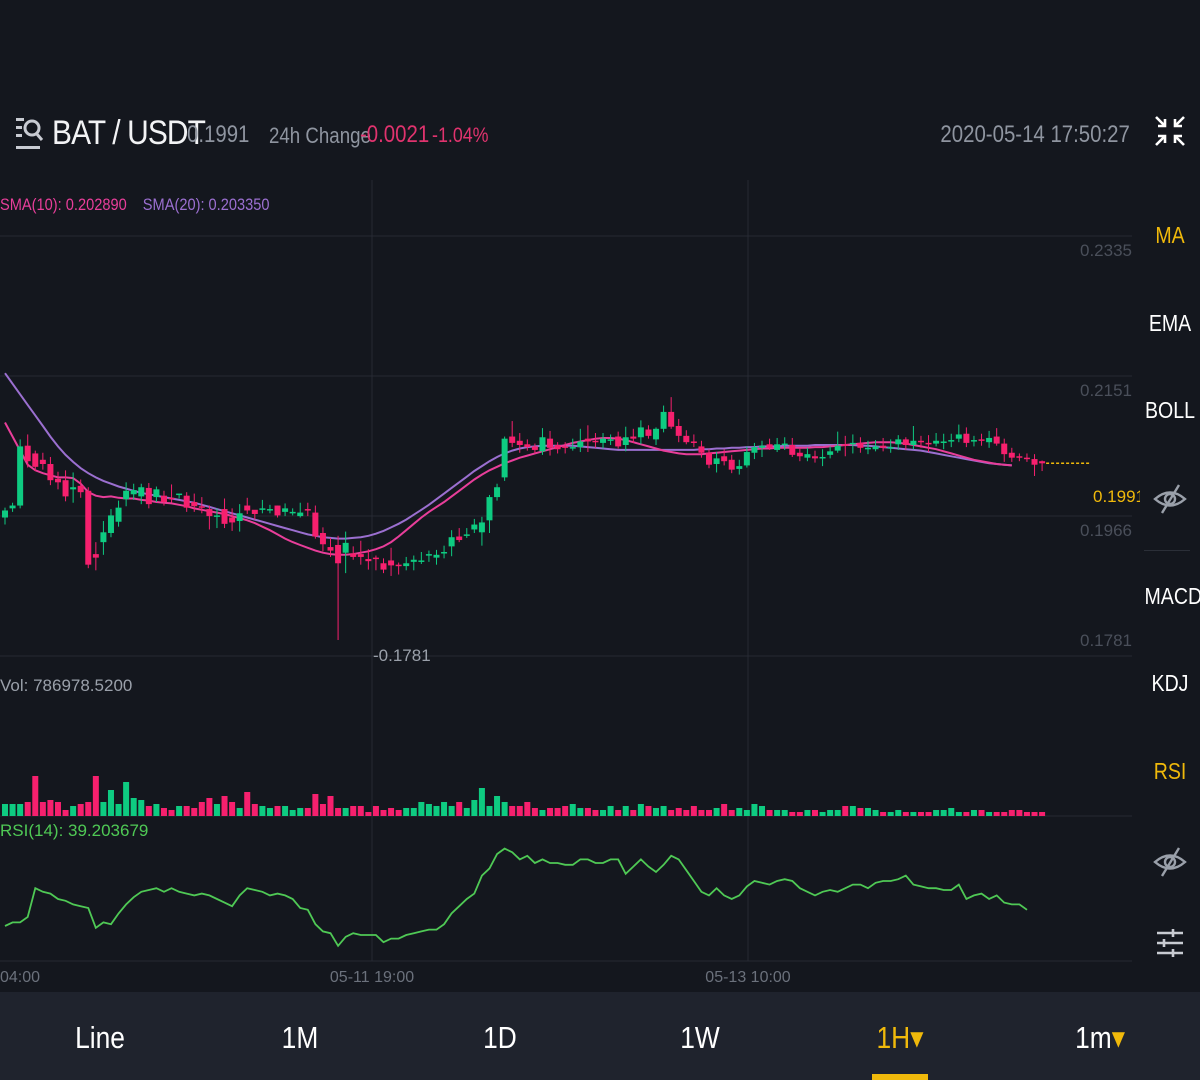 The width and height of the screenshot is (1200, 1080). I want to click on indicator-boll: BOLL, so click(1170, 410).